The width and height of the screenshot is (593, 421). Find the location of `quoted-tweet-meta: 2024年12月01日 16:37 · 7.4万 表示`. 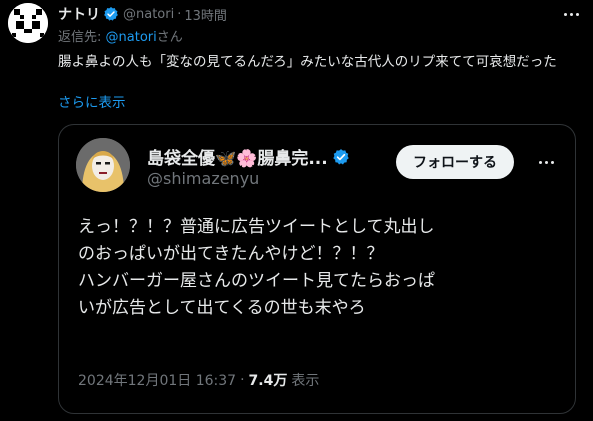

quoted-tweet-meta: 2024年12月01日 16:37 · 7.4万 表示 is located at coordinates (198, 380).